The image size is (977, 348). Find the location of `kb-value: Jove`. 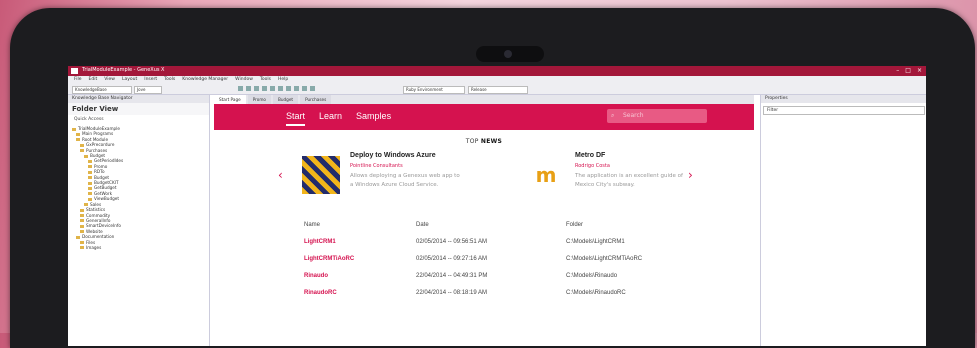

kb-value: Jove is located at coordinates (148, 90).